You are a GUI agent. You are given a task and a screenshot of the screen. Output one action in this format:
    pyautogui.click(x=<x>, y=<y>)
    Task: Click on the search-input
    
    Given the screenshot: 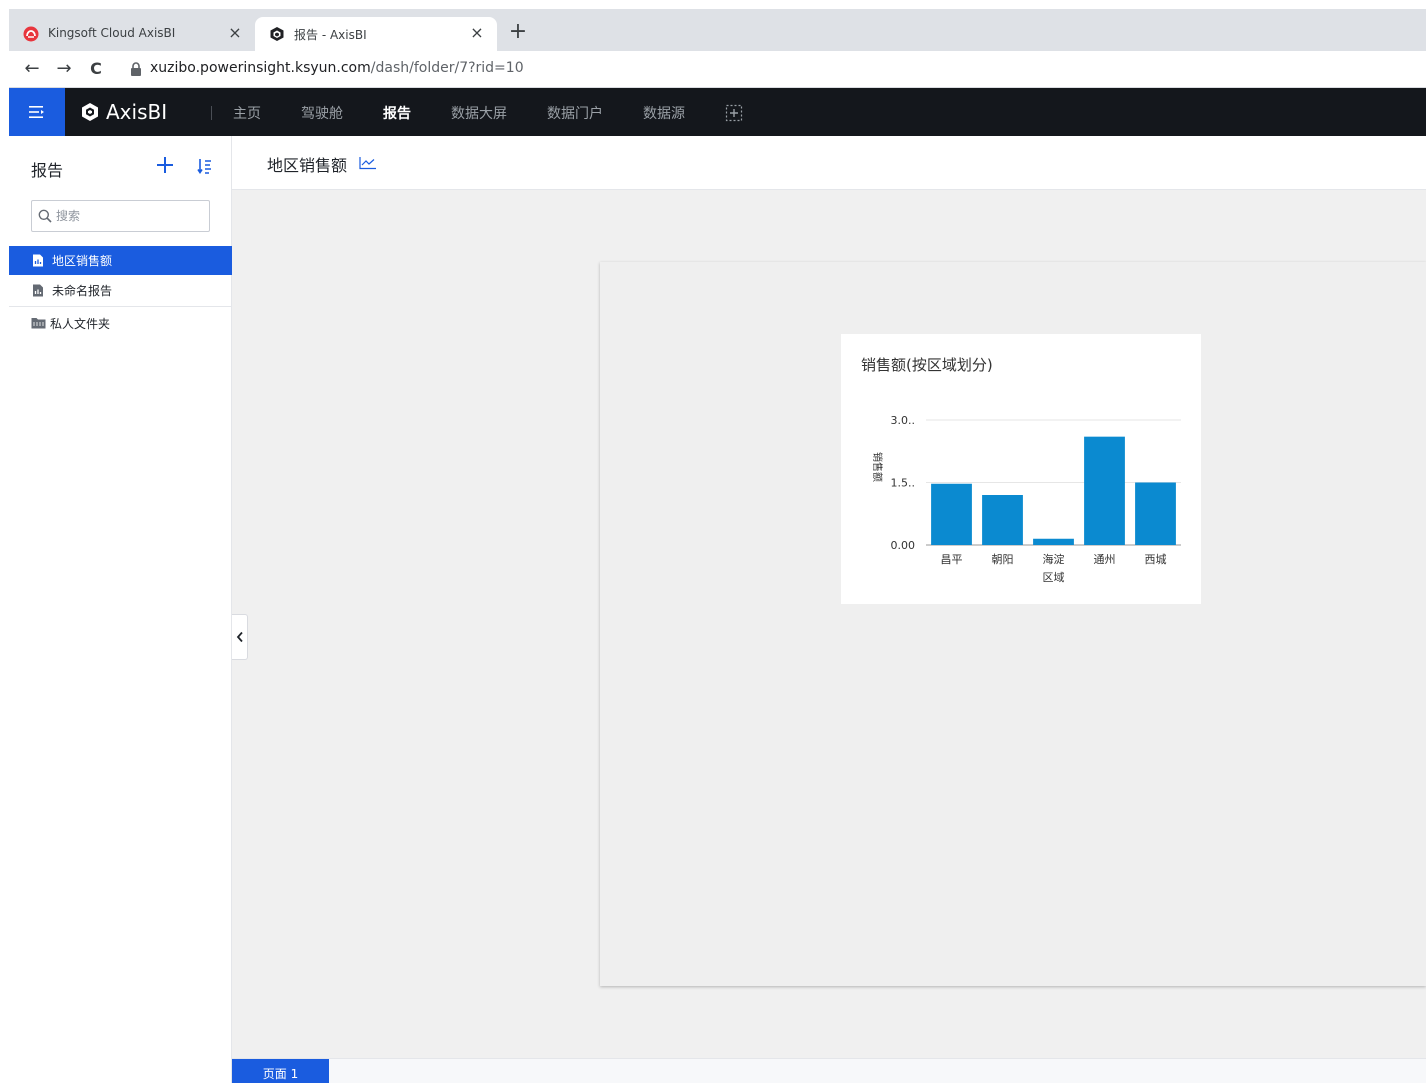 What is the action you would take?
    pyautogui.click(x=131, y=216)
    